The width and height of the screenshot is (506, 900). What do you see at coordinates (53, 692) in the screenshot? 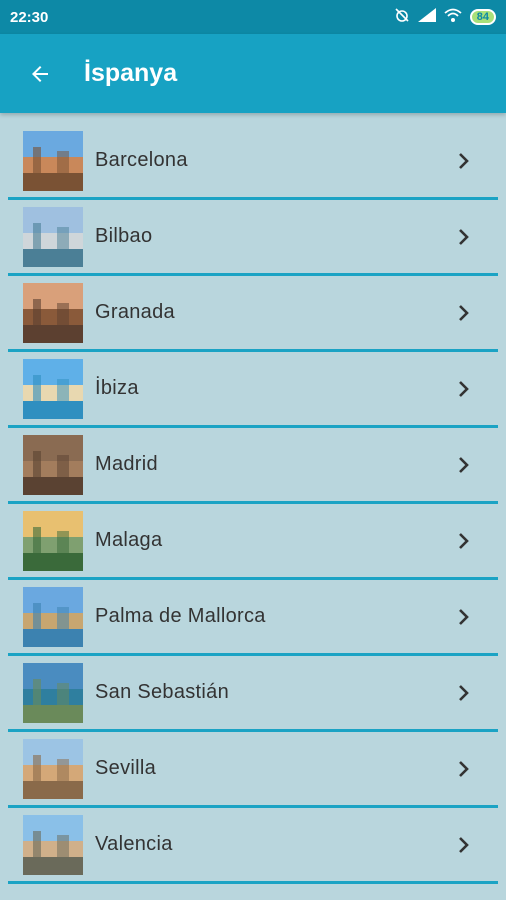
I see `san-sebastian-thumbnail` at bounding box center [53, 692].